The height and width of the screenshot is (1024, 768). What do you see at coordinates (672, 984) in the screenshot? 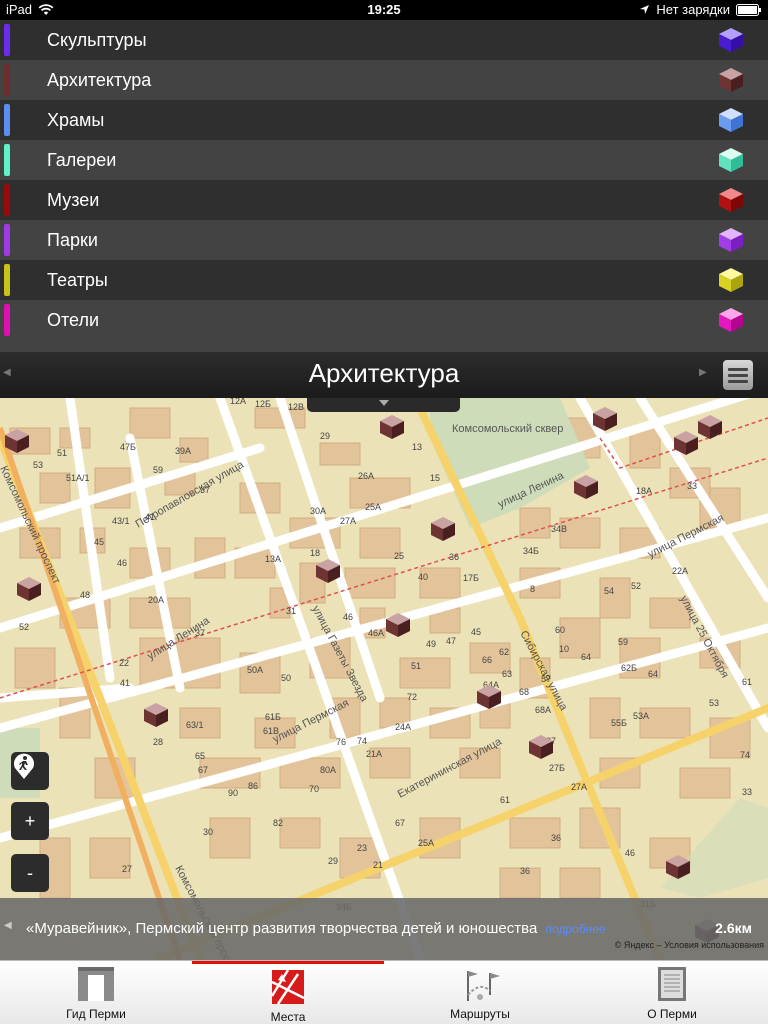
I see `book-icon` at bounding box center [672, 984].